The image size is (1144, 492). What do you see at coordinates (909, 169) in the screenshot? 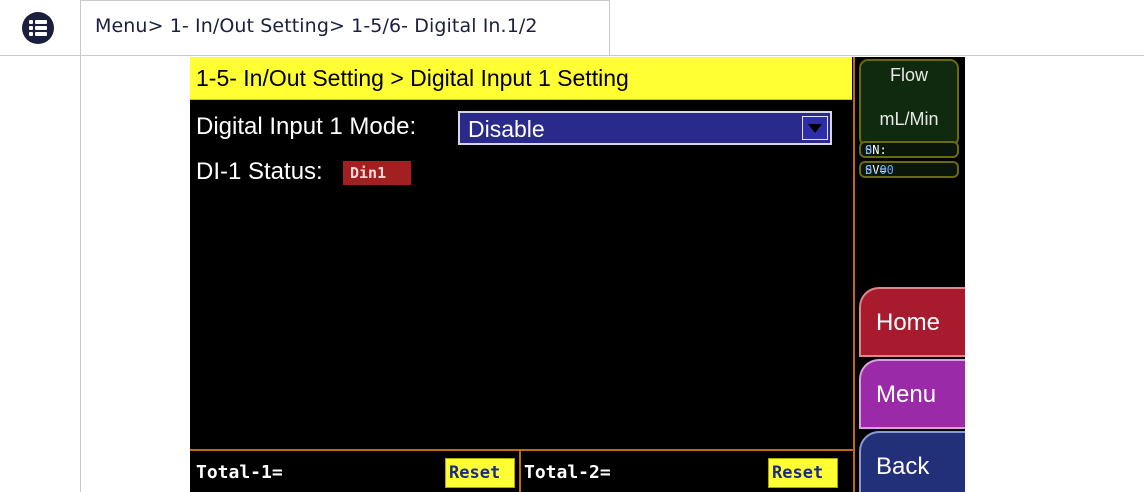
I see `sv-readout: SV= 0.00` at bounding box center [909, 169].